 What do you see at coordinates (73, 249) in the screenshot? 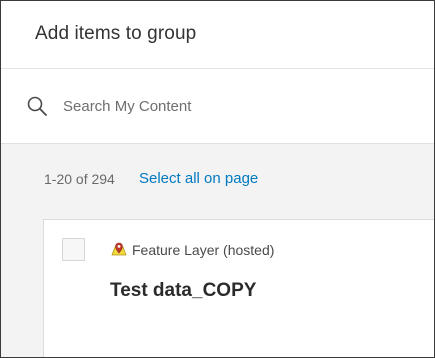
I see `item-checkbox` at bounding box center [73, 249].